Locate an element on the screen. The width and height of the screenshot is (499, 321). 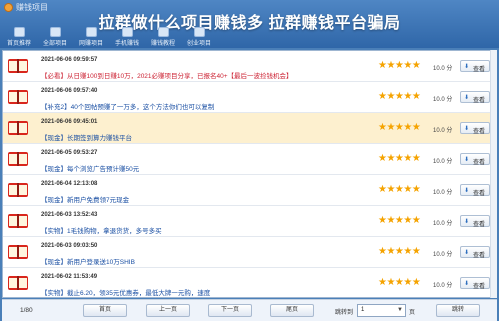
item-date: 2021-06-06 09:59:57 is located at coordinates (69, 60).